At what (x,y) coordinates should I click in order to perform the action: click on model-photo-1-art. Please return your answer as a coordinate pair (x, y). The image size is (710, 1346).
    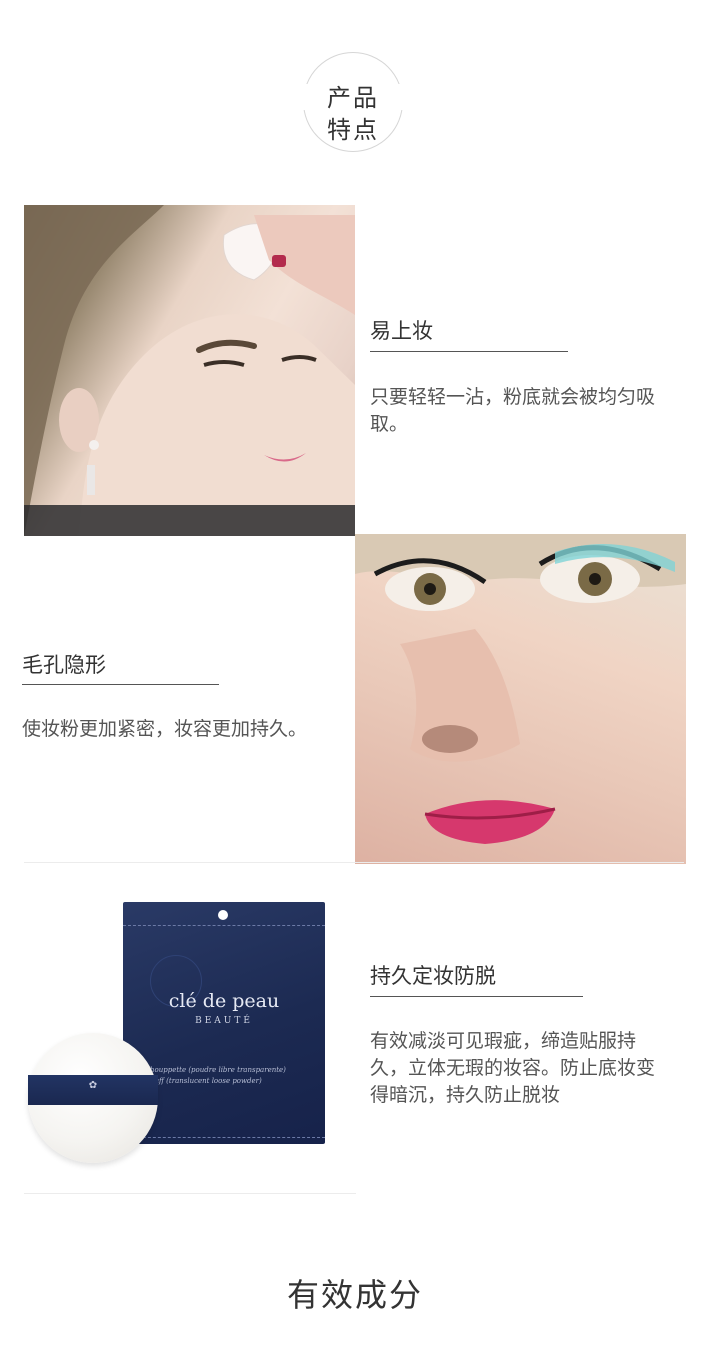
    Looking at the image, I should click on (189, 370).